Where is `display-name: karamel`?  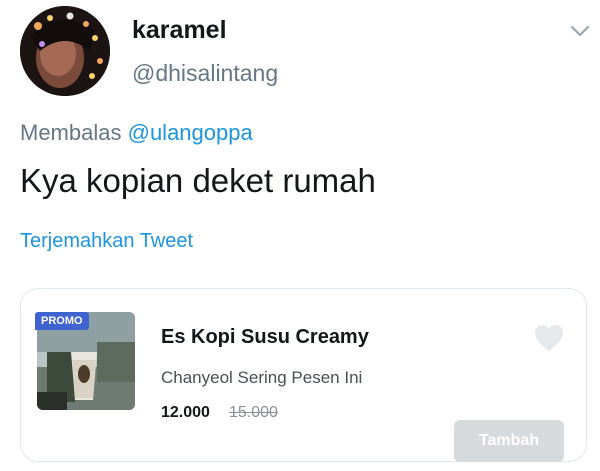
display-name: karamel is located at coordinates (179, 30).